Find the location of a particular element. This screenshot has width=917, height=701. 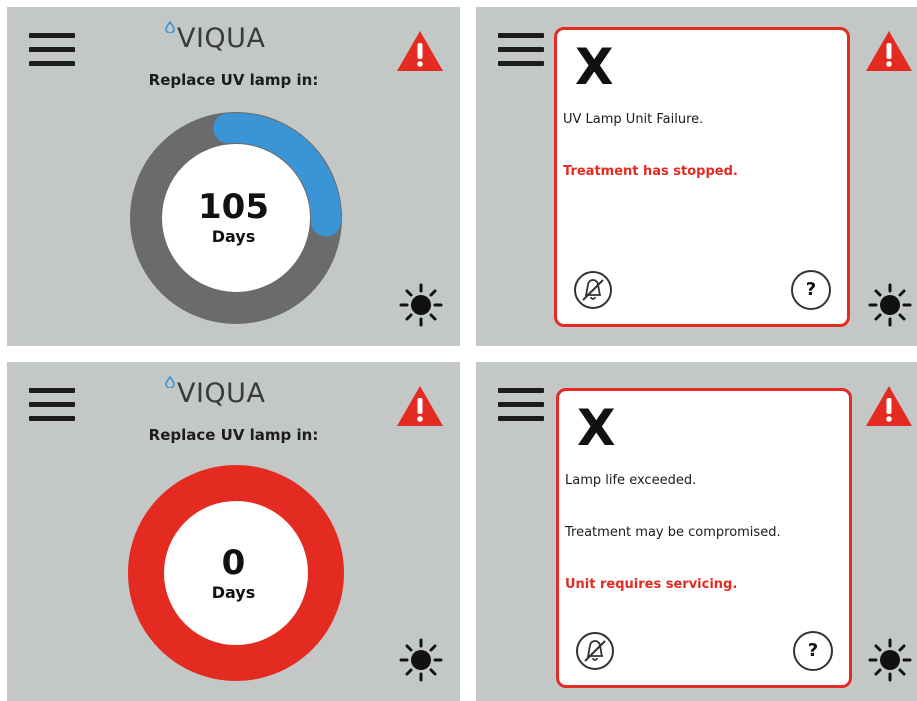

alert-detail-message: Treatment may be compromised. is located at coordinates (673, 532).